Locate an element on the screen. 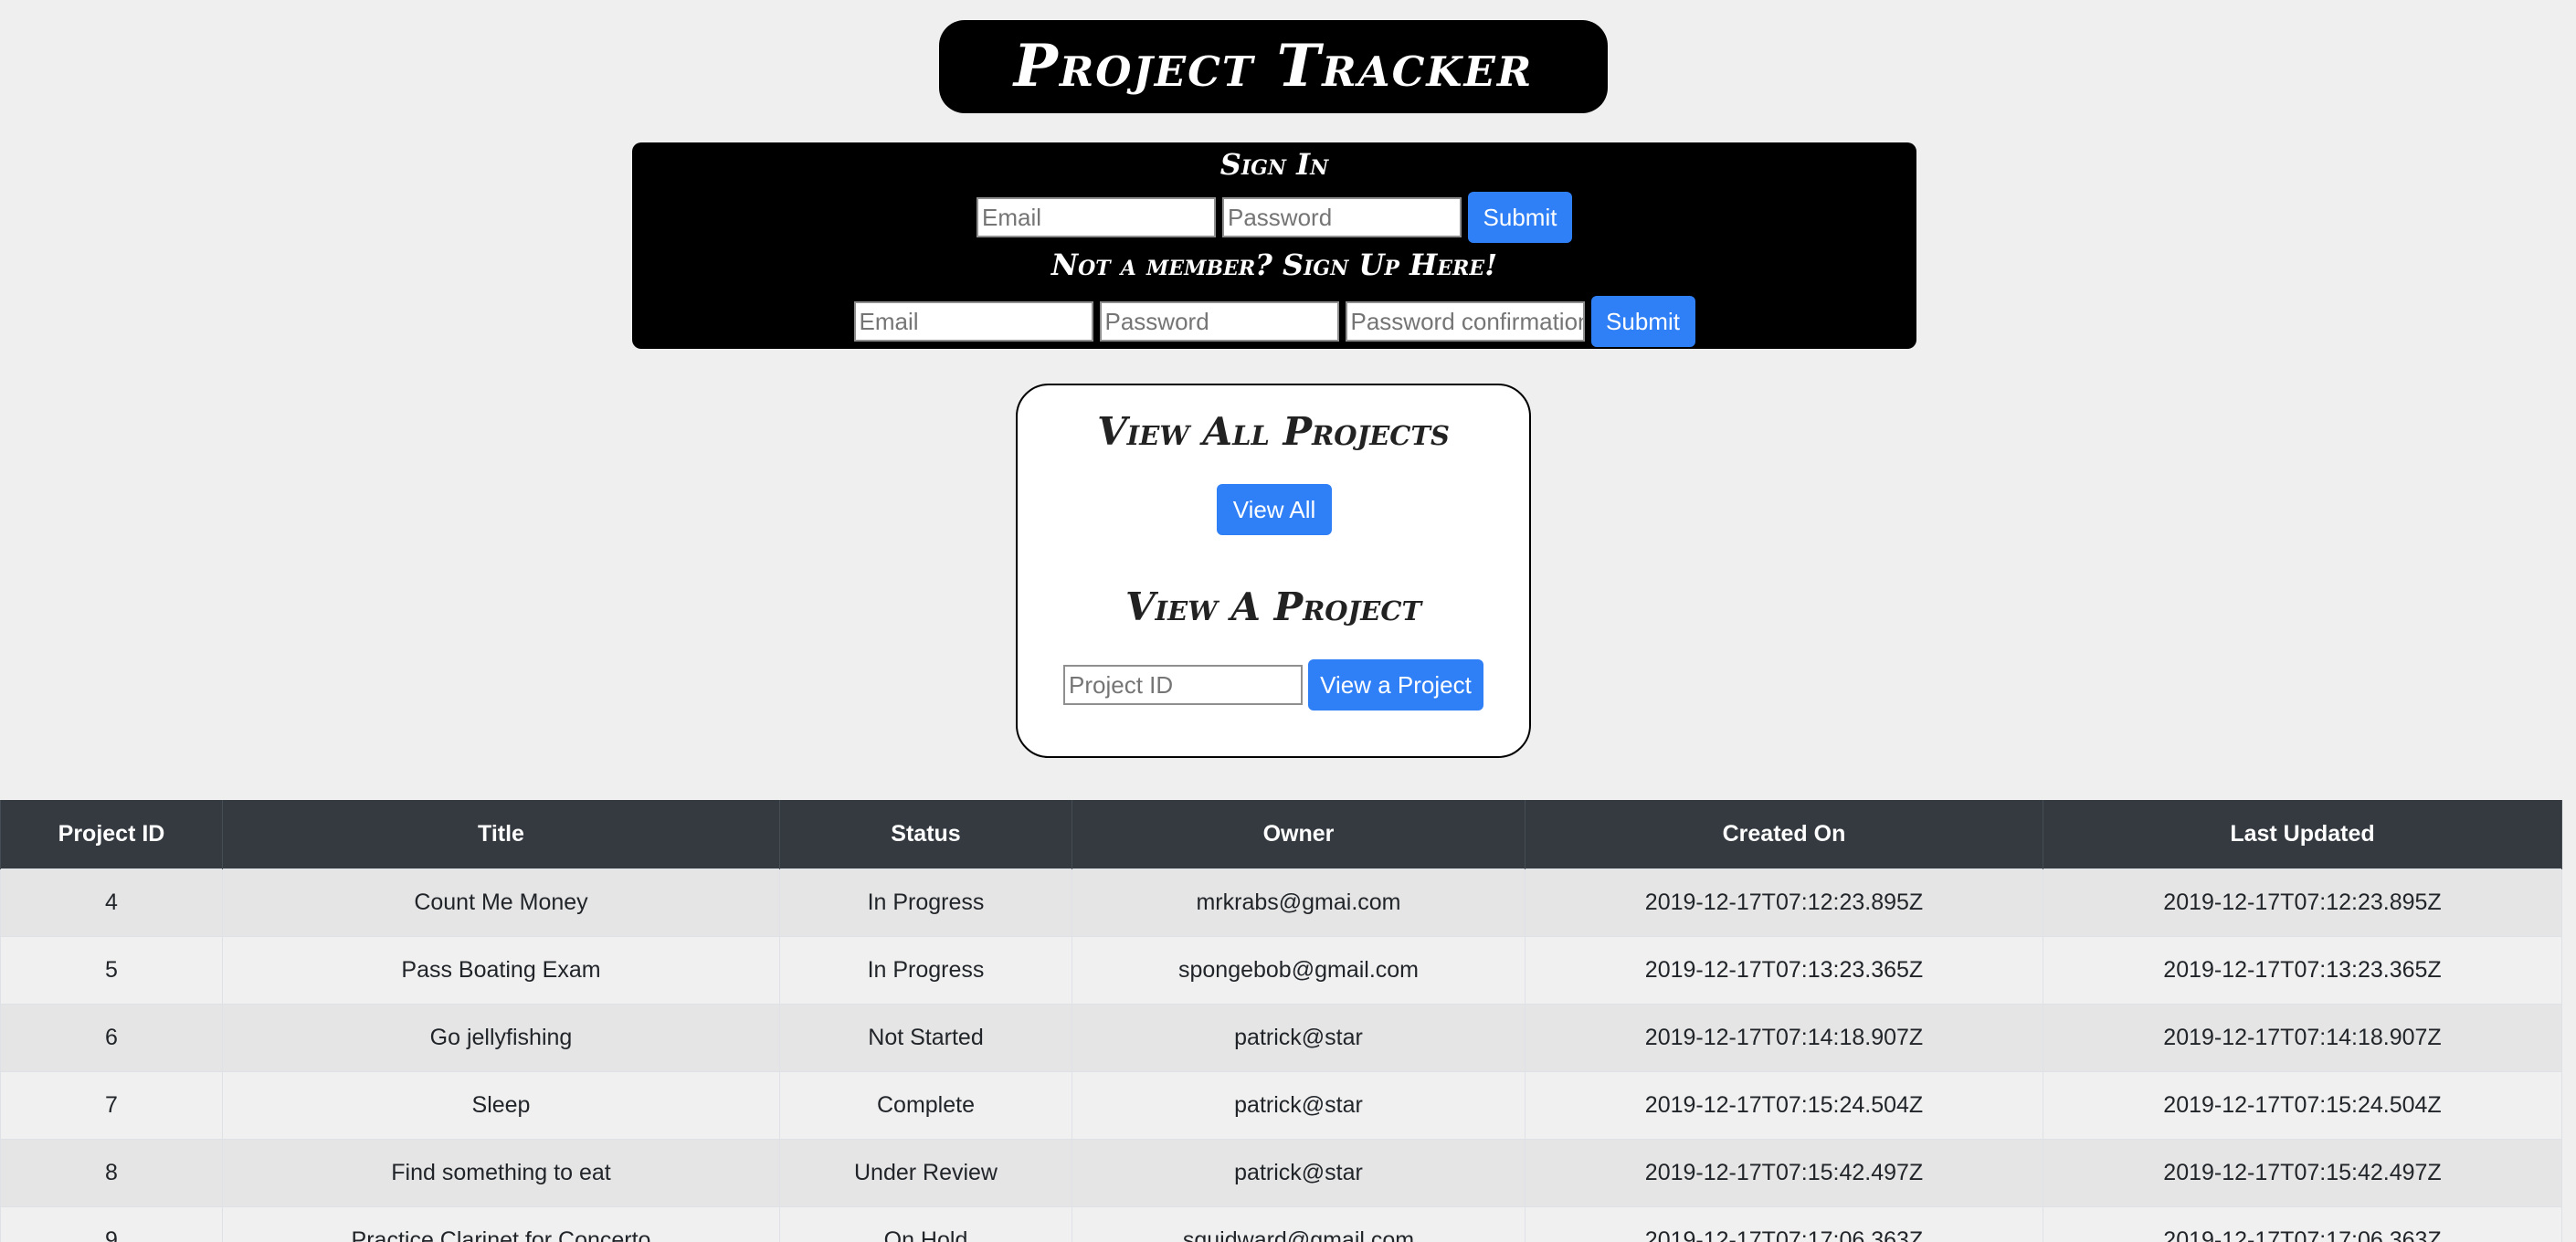  header-status: Status is located at coordinates (925, 834).